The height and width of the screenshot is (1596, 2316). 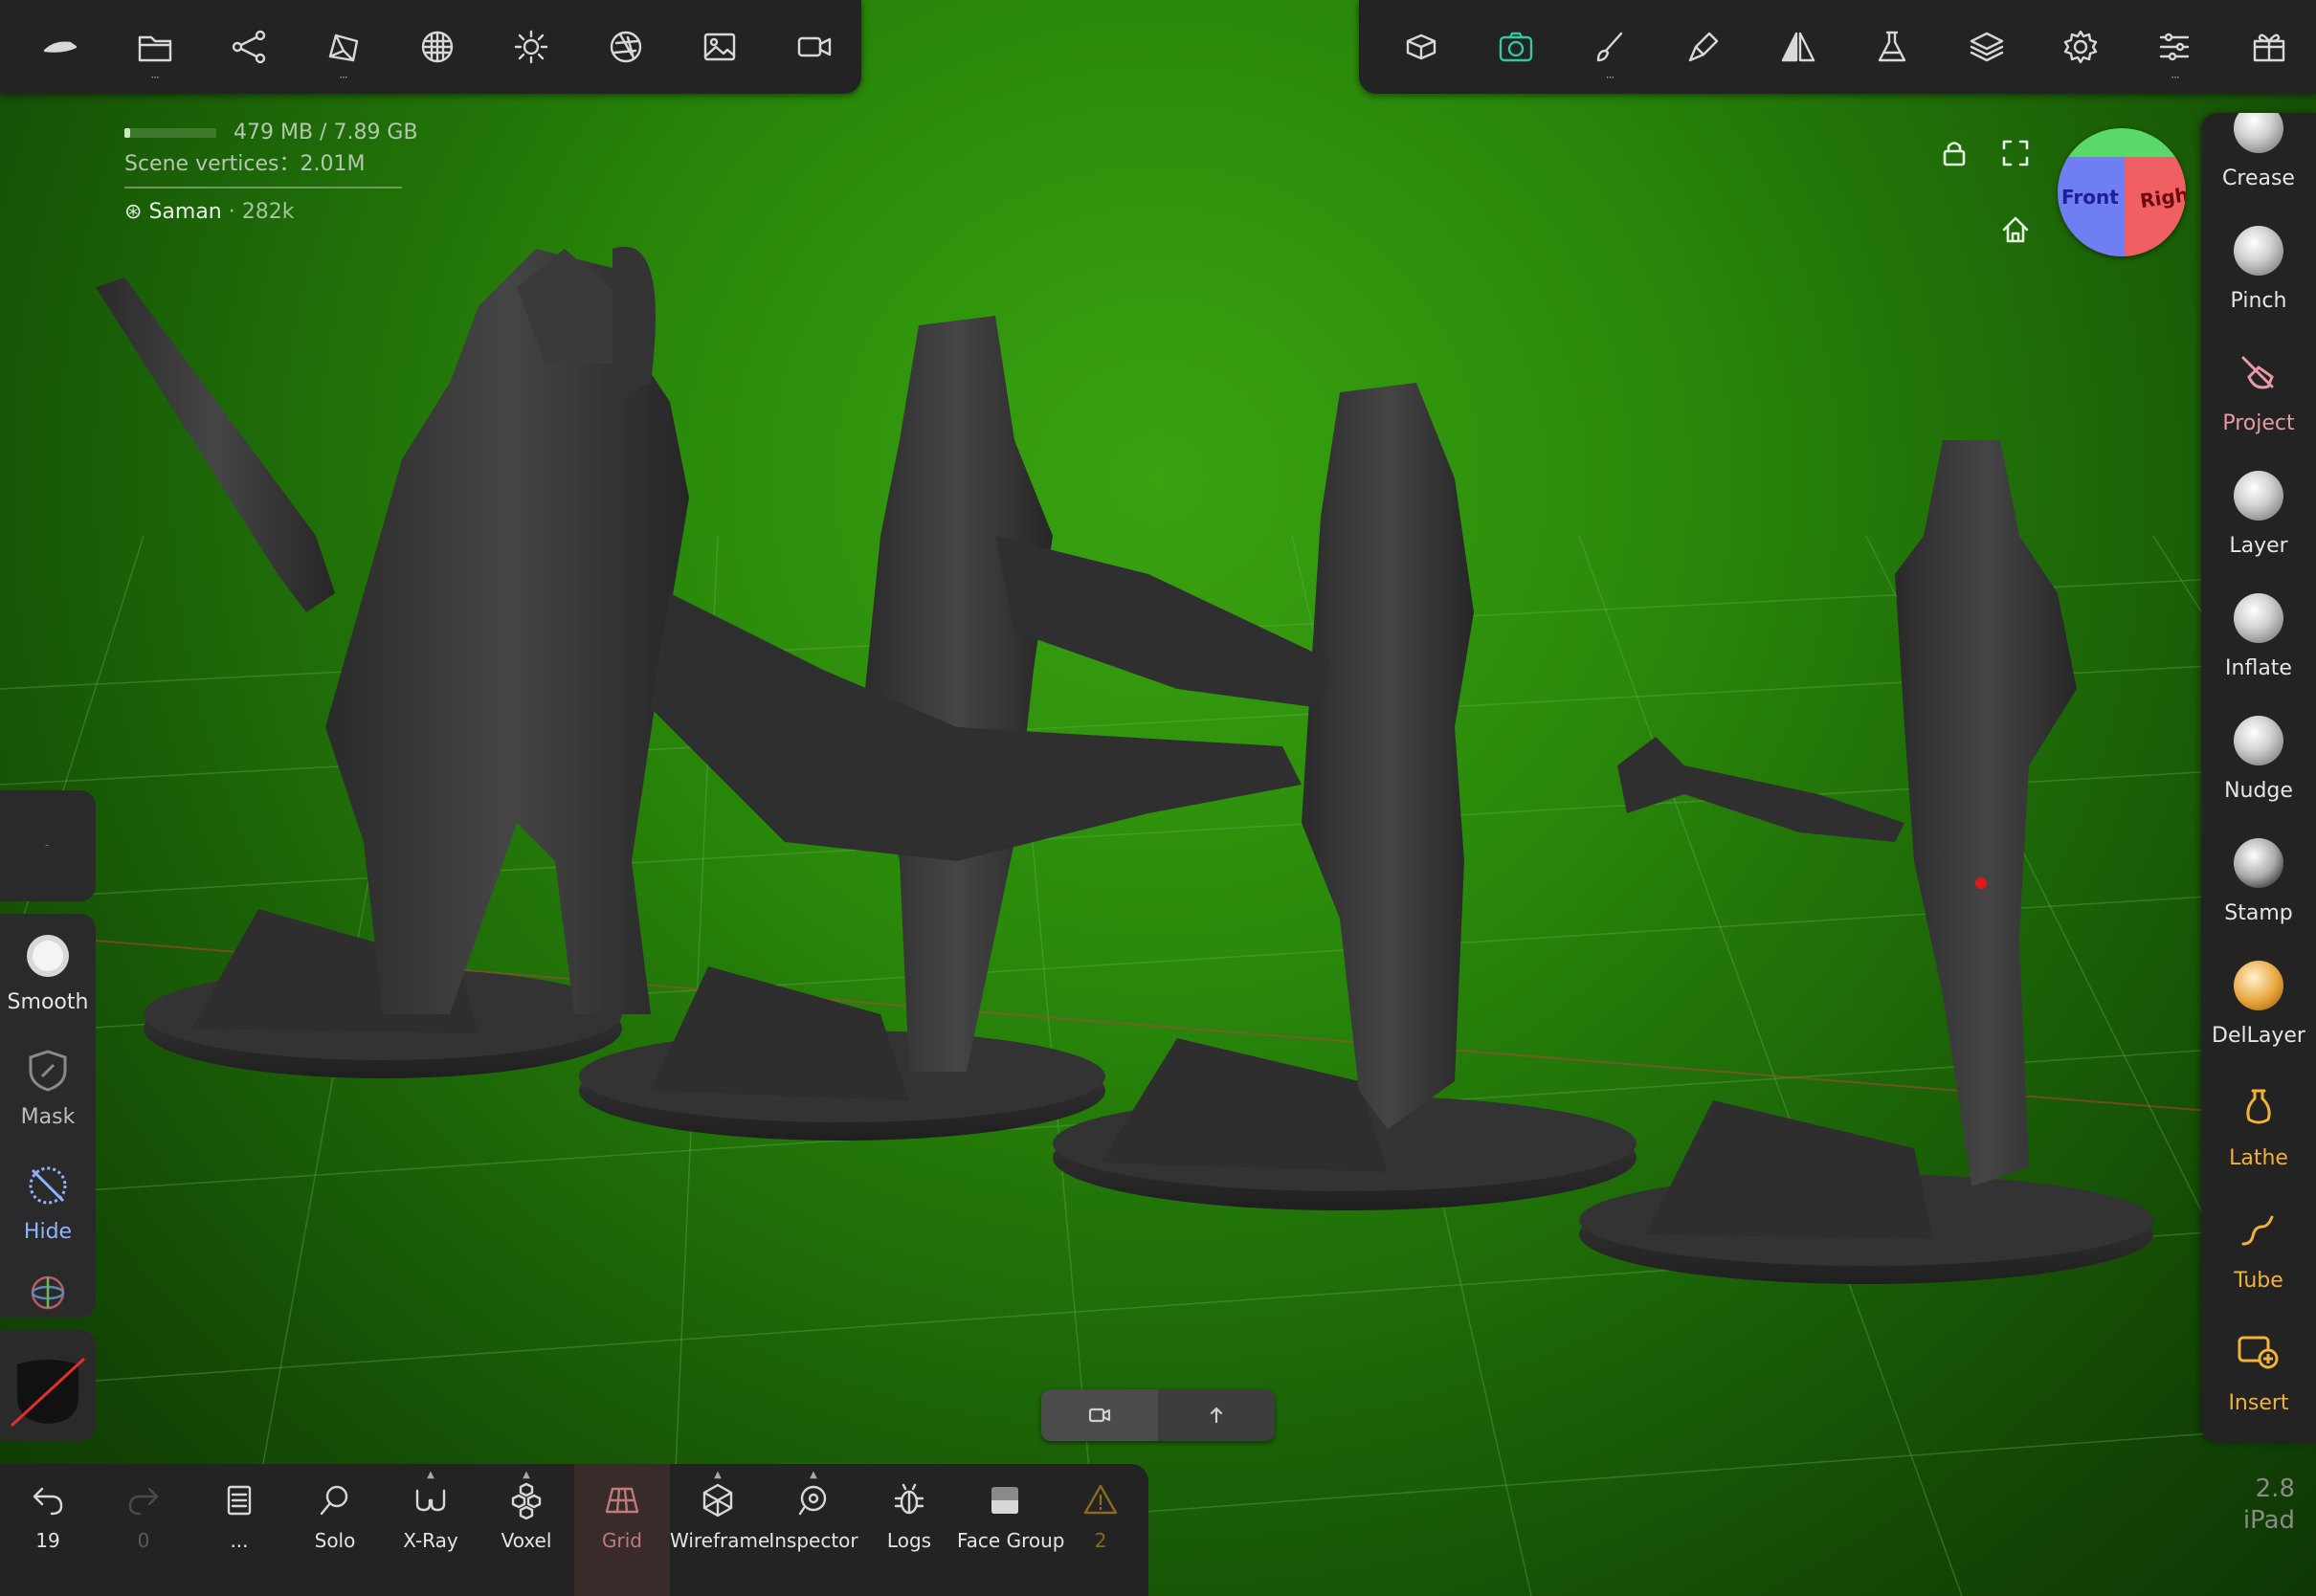 I want to click on tool-hide: Hide, so click(x=48, y=1202).